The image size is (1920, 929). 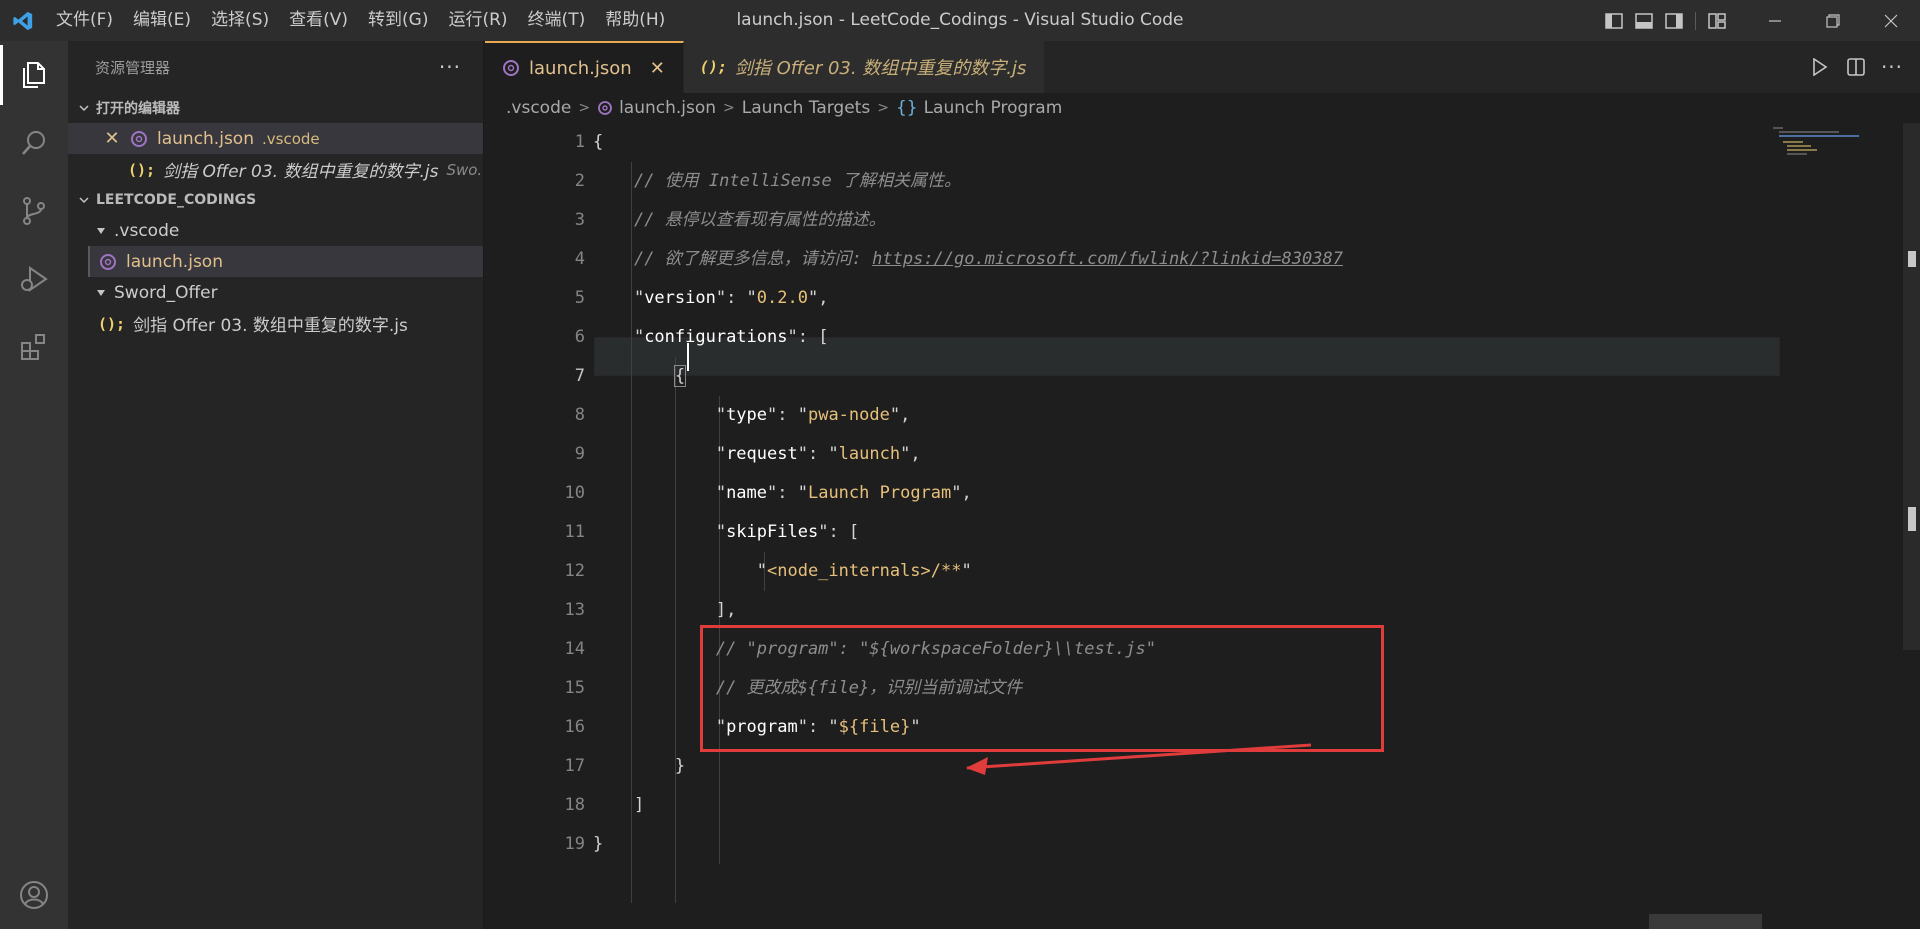 I want to click on line-number: 8, so click(x=579, y=415).